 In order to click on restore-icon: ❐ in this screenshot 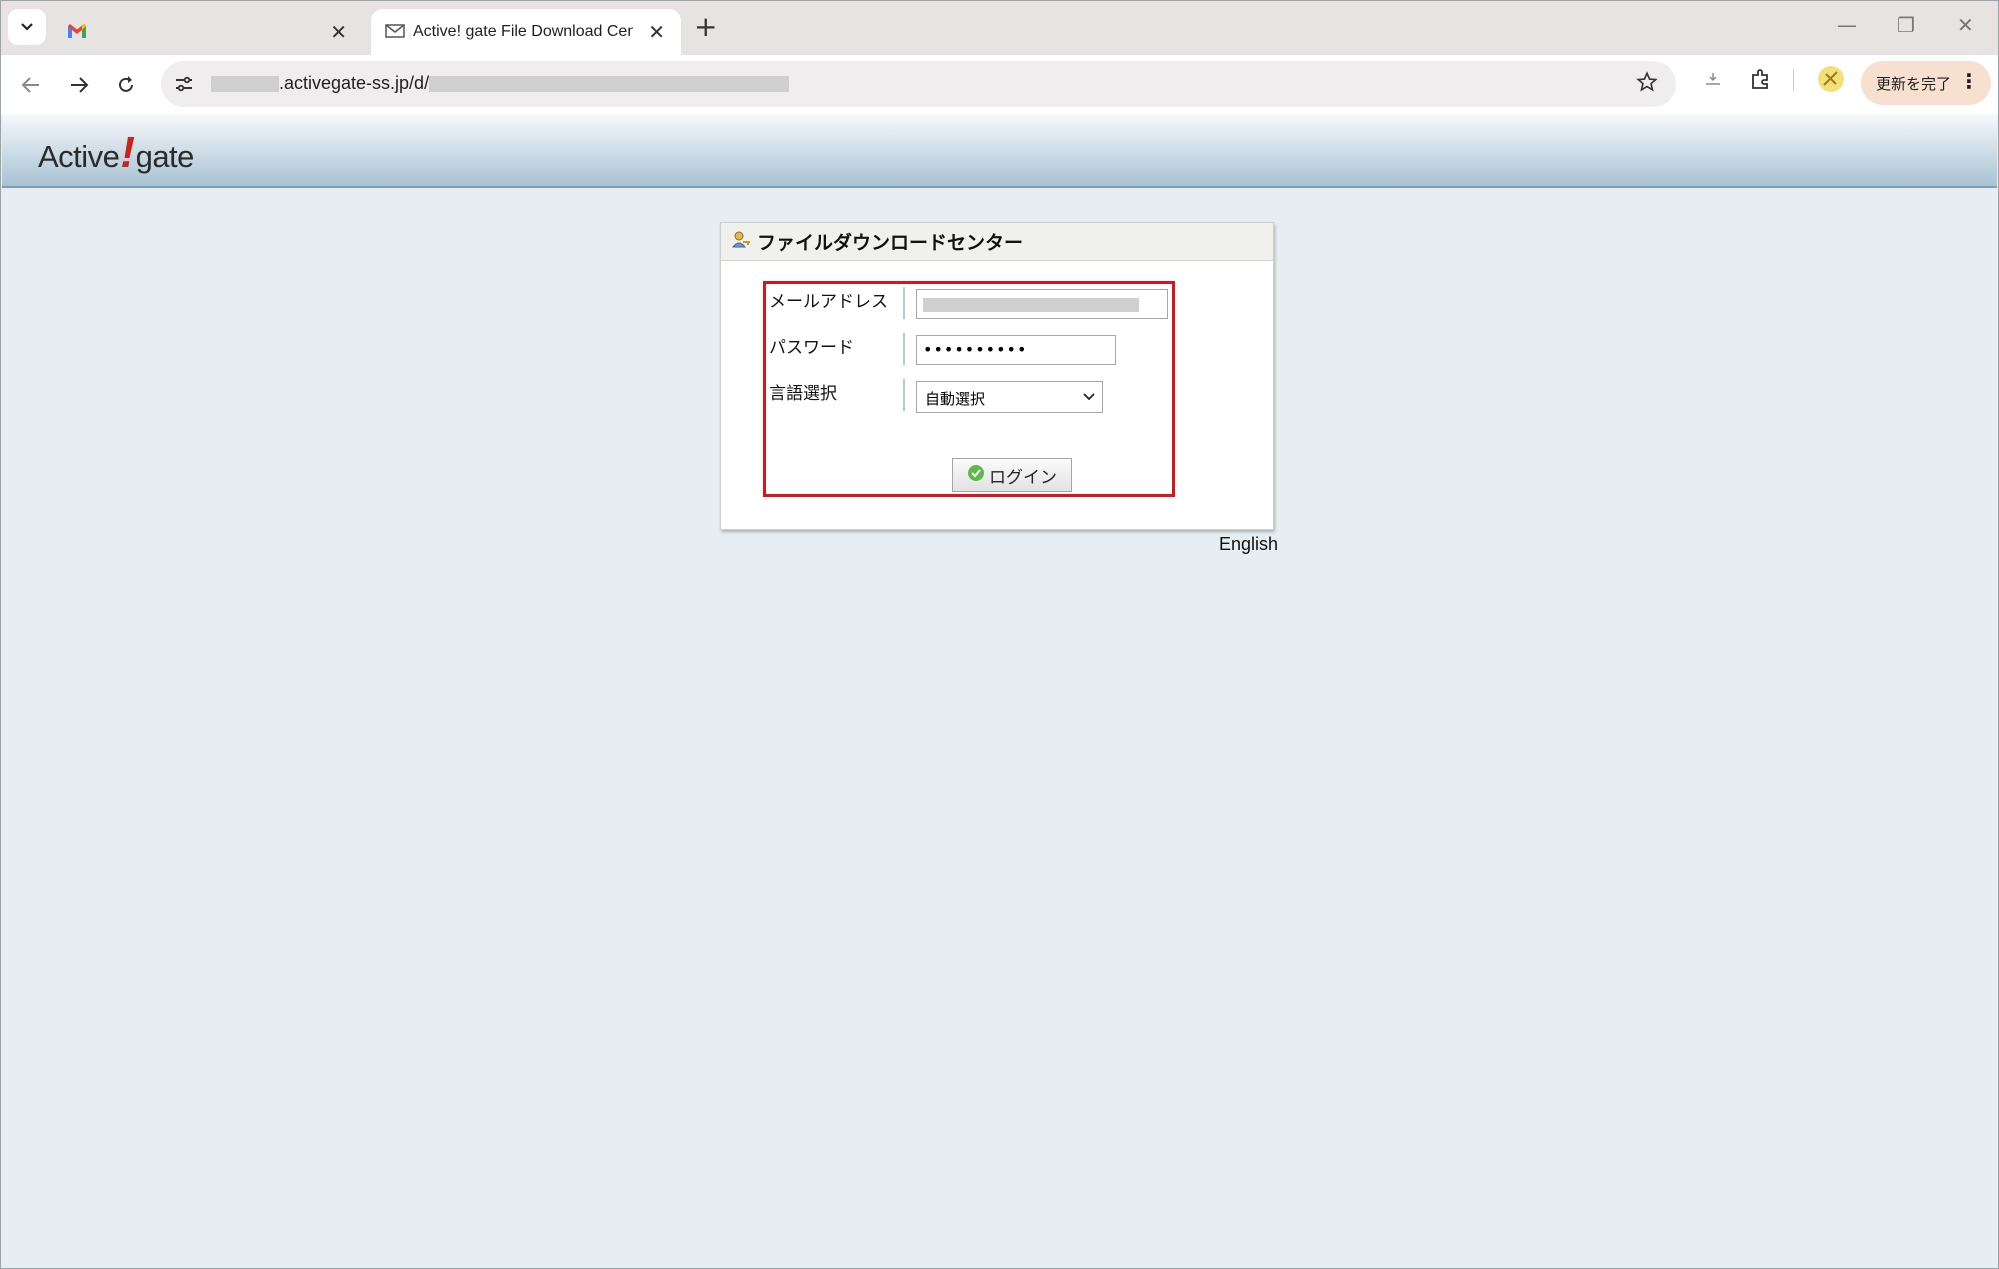, I will do `click(1906, 25)`.